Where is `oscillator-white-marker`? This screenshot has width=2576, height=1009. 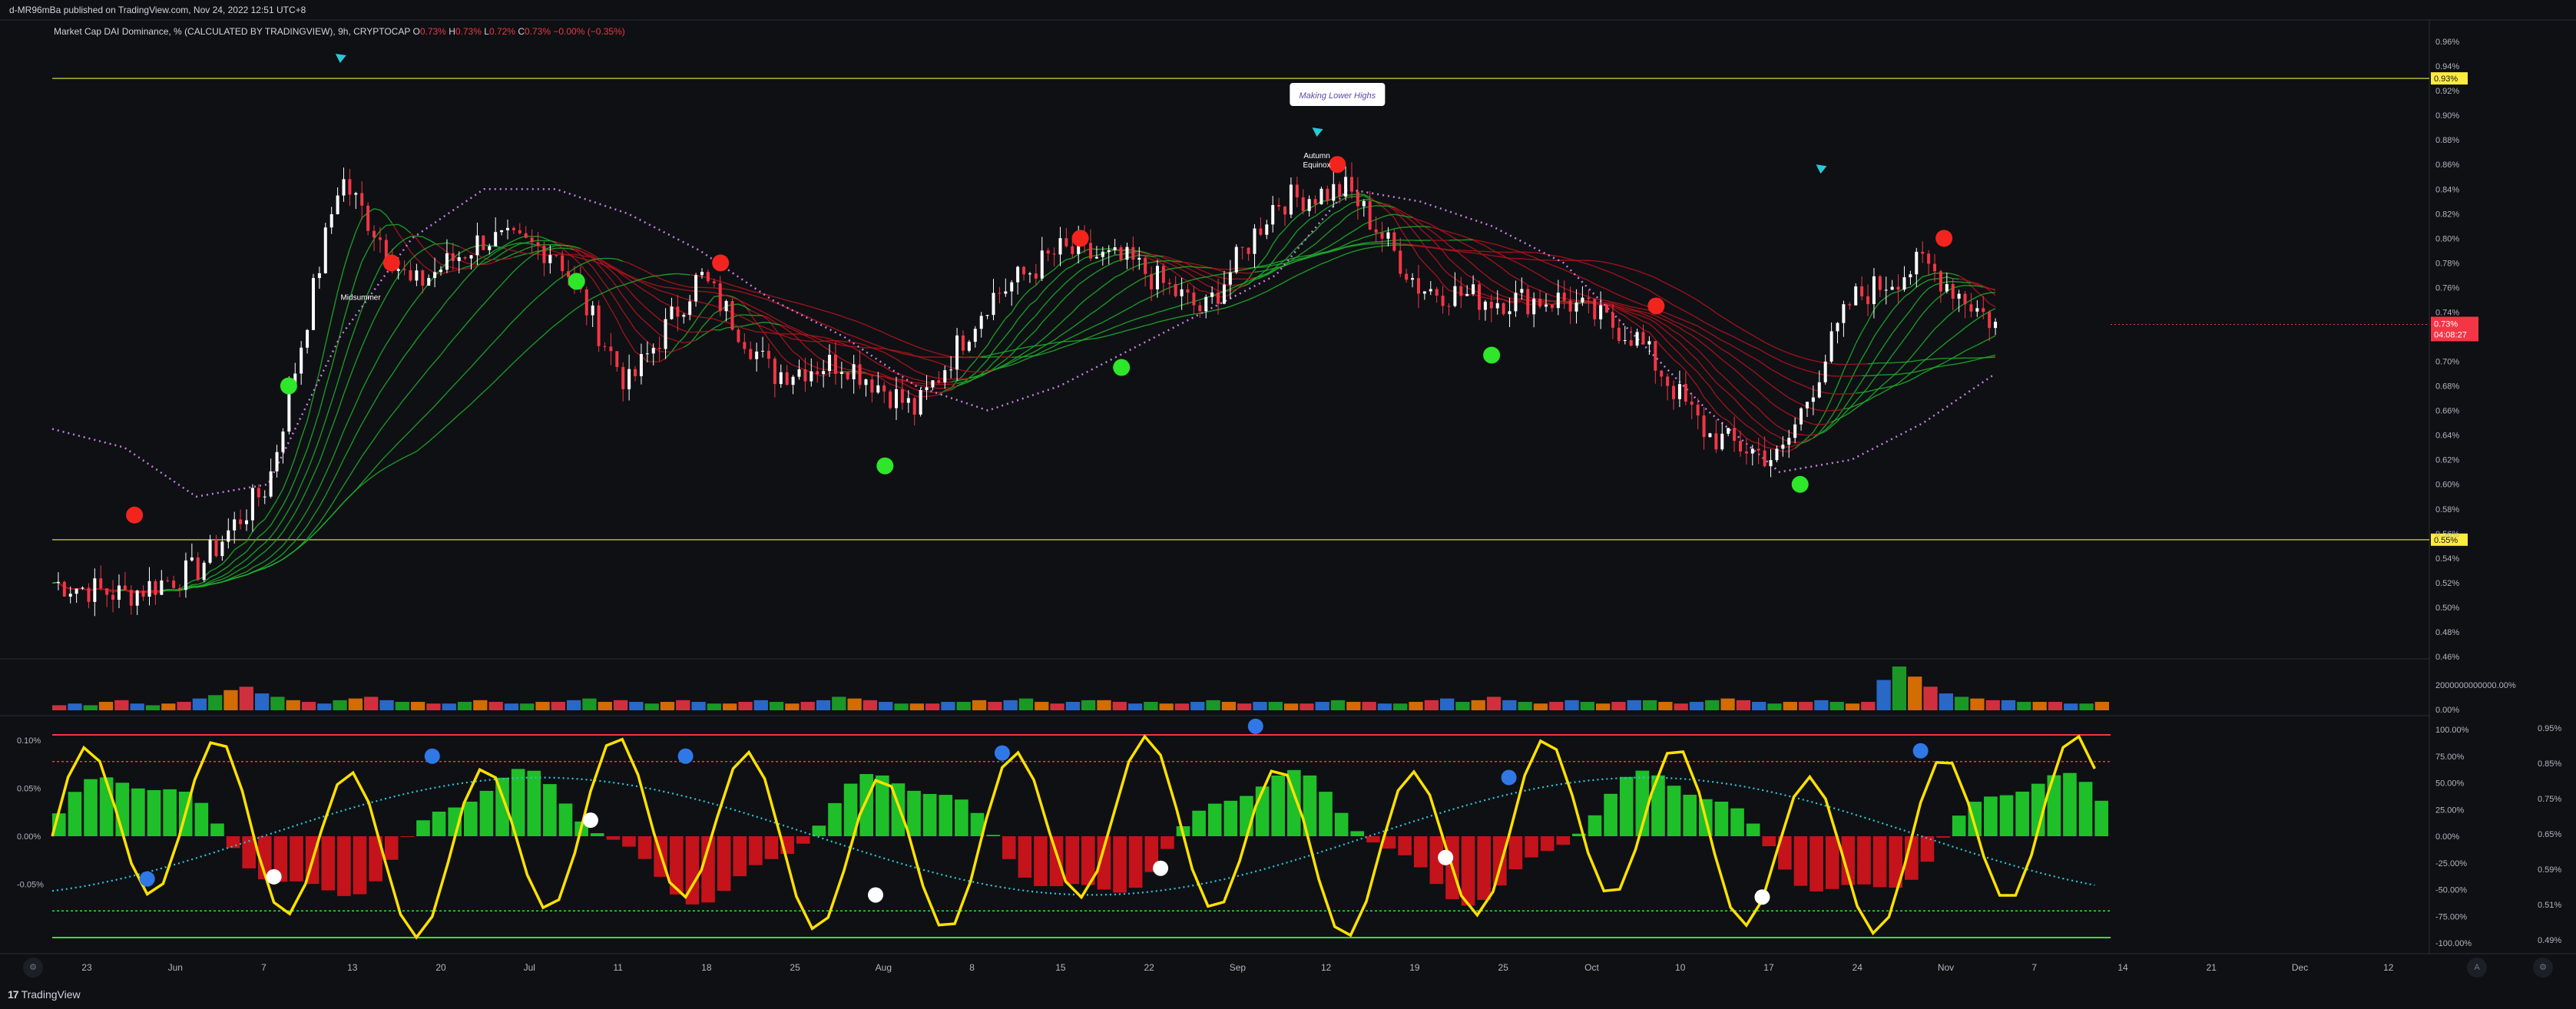 oscillator-white-marker is located at coordinates (875, 894).